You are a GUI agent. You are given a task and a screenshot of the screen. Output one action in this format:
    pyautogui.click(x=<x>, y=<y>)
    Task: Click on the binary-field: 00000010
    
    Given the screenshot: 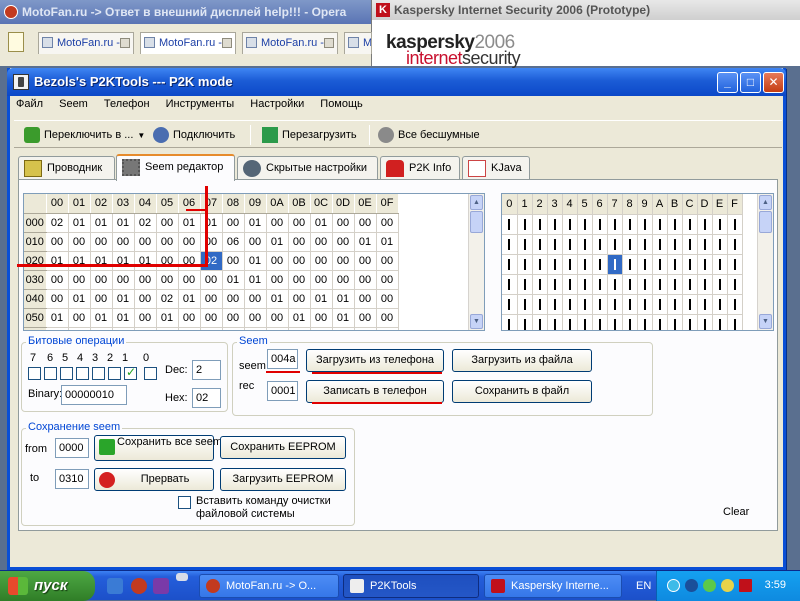 What is the action you would take?
    pyautogui.click(x=94, y=395)
    